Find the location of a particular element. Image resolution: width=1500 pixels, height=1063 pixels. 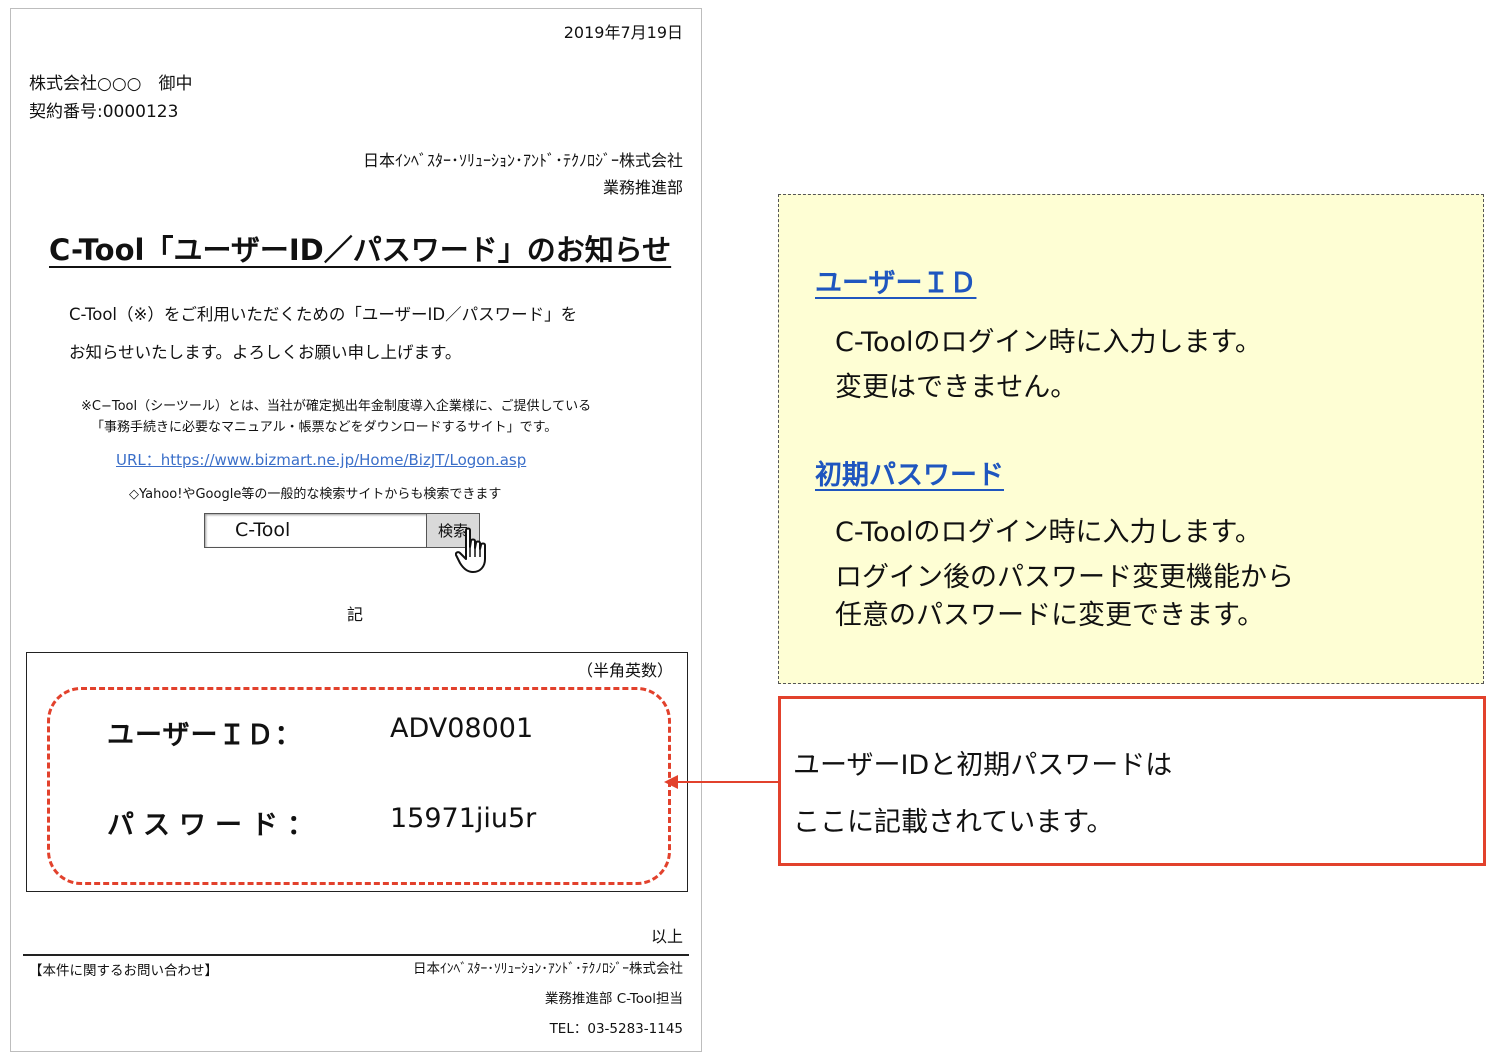

callout-arrow-icon is located at coordinates (722, 782).